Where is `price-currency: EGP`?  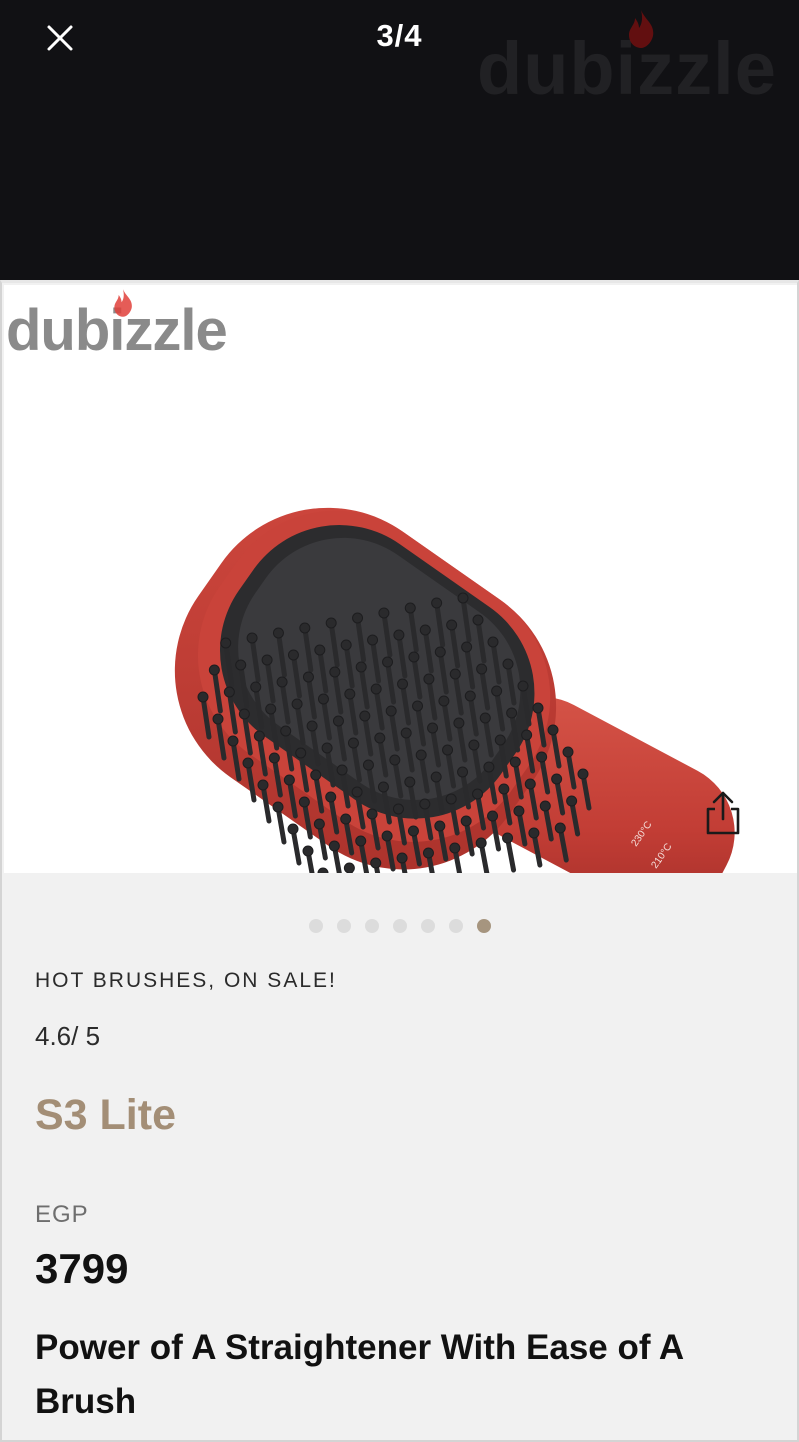 price-currency: EGP is located at coordinates (62, 1214).